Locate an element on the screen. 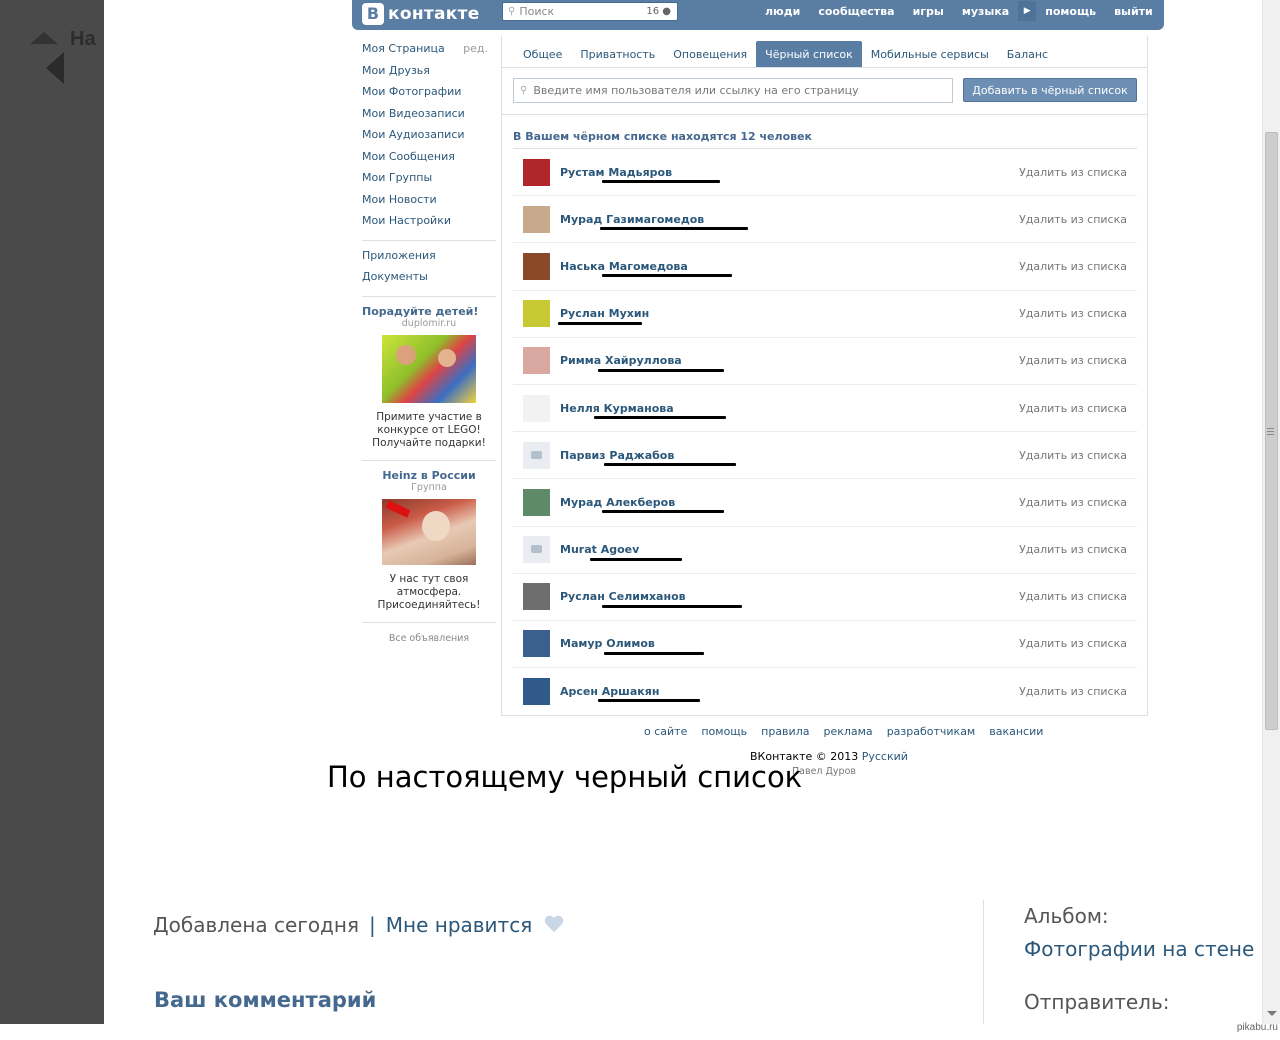 This screenshot has height=1040, width=1280. photo-caption: По настоящему черный список is located at coordinates (565, 777).